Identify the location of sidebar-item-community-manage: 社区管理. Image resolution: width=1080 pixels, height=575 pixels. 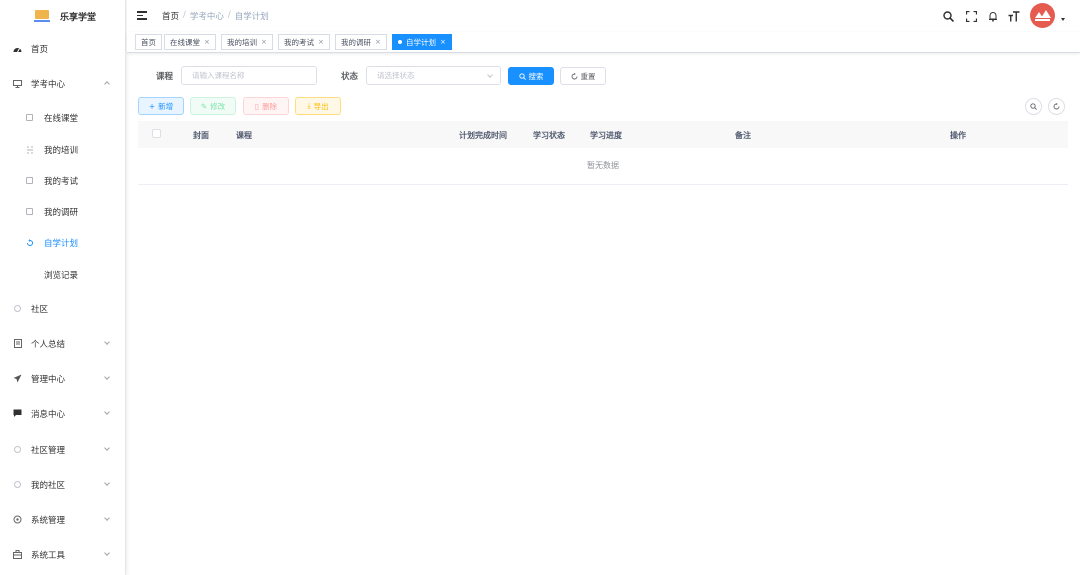
(63, 450).